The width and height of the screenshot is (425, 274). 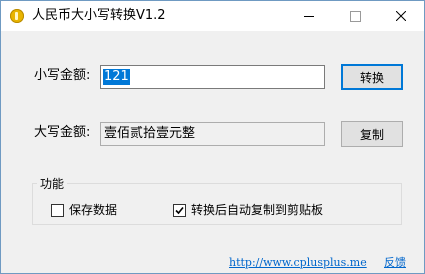 What do you see at coordinates (150, 133) in the screenshot?
I see `big-amount-value: 壹佰贰拾壹元整` at bounding box center [150, 133].